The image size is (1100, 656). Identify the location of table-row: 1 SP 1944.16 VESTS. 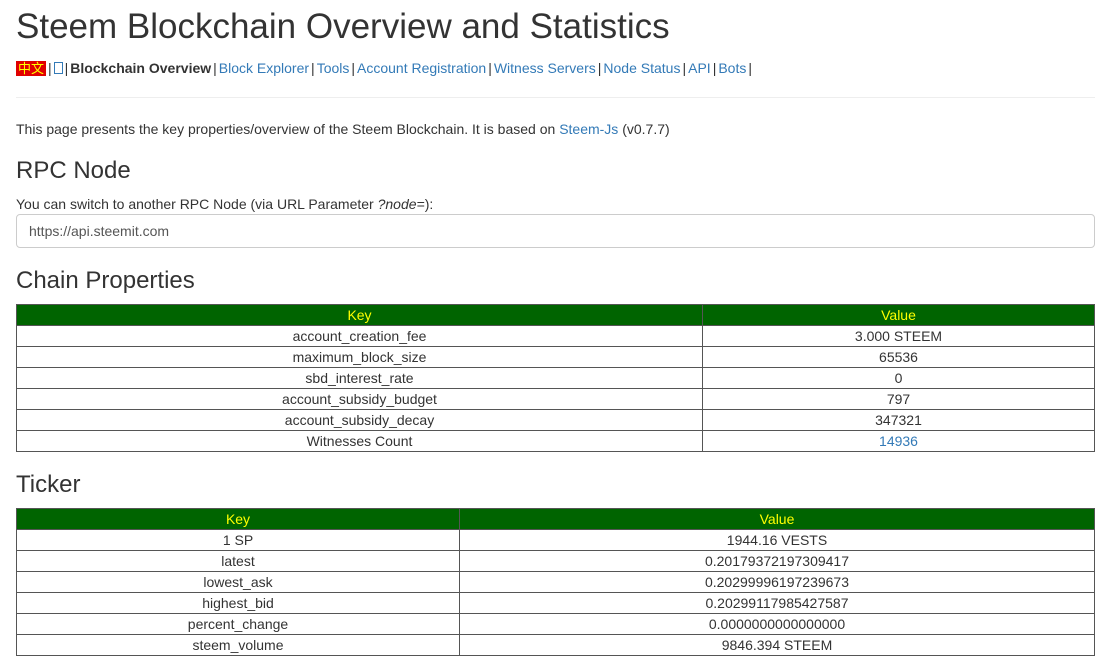
(555, 540).